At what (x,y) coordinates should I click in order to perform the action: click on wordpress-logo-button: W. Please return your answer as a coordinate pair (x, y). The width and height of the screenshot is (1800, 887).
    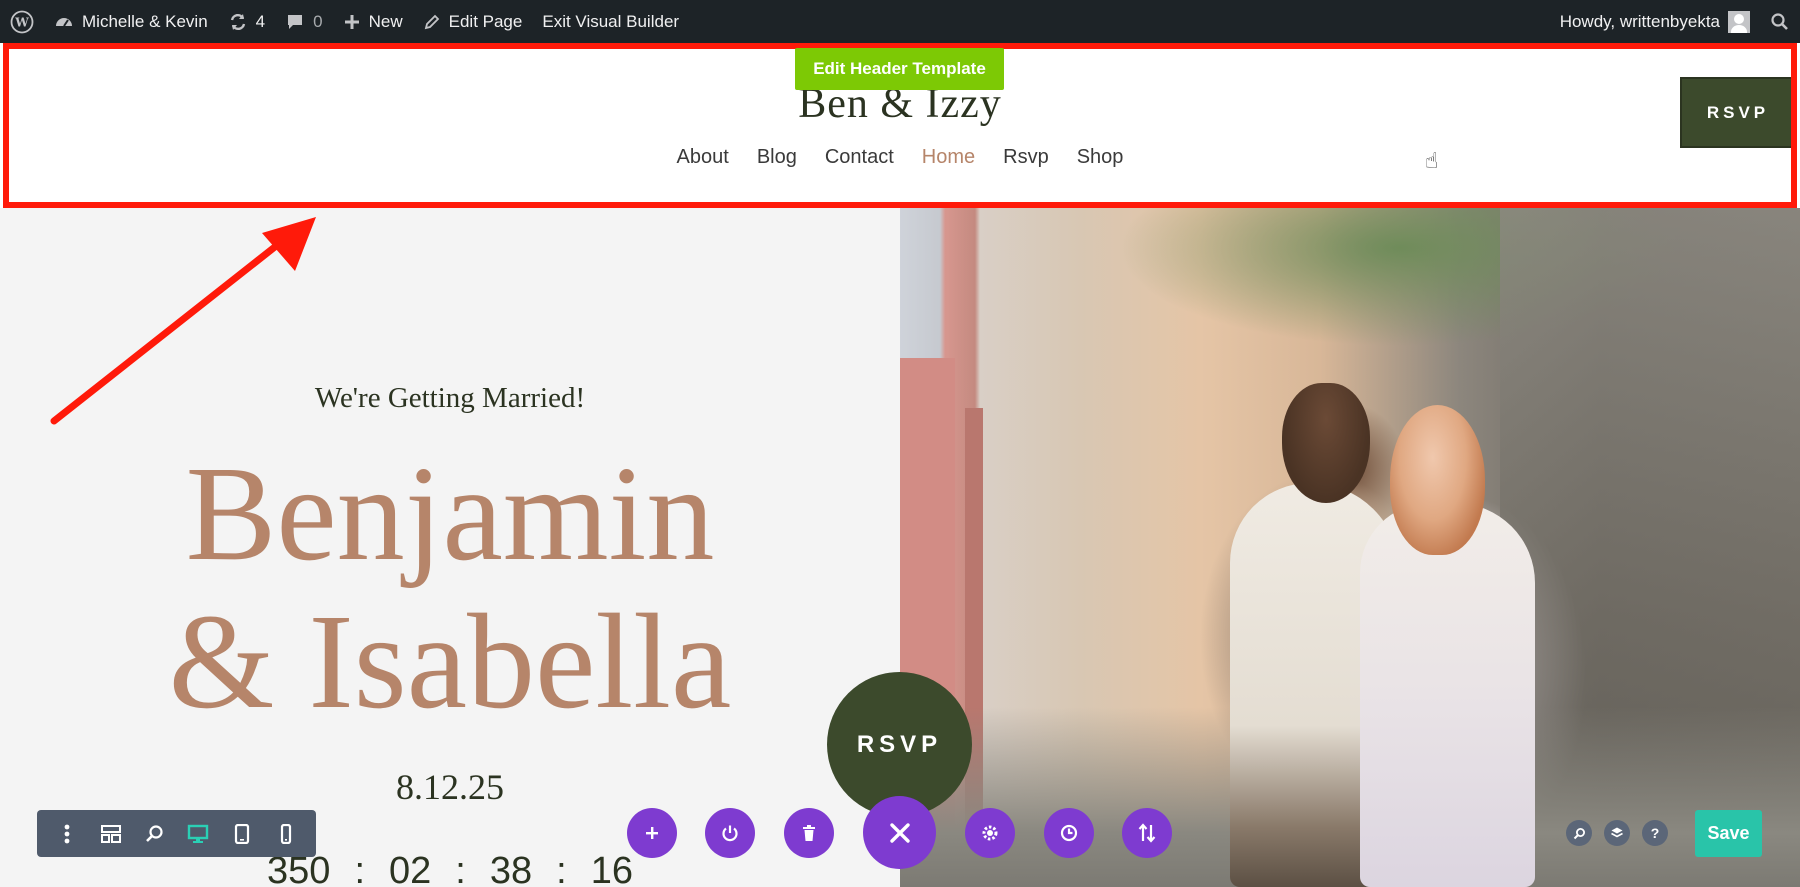
    Looking at the image, I should click on (22, 21).